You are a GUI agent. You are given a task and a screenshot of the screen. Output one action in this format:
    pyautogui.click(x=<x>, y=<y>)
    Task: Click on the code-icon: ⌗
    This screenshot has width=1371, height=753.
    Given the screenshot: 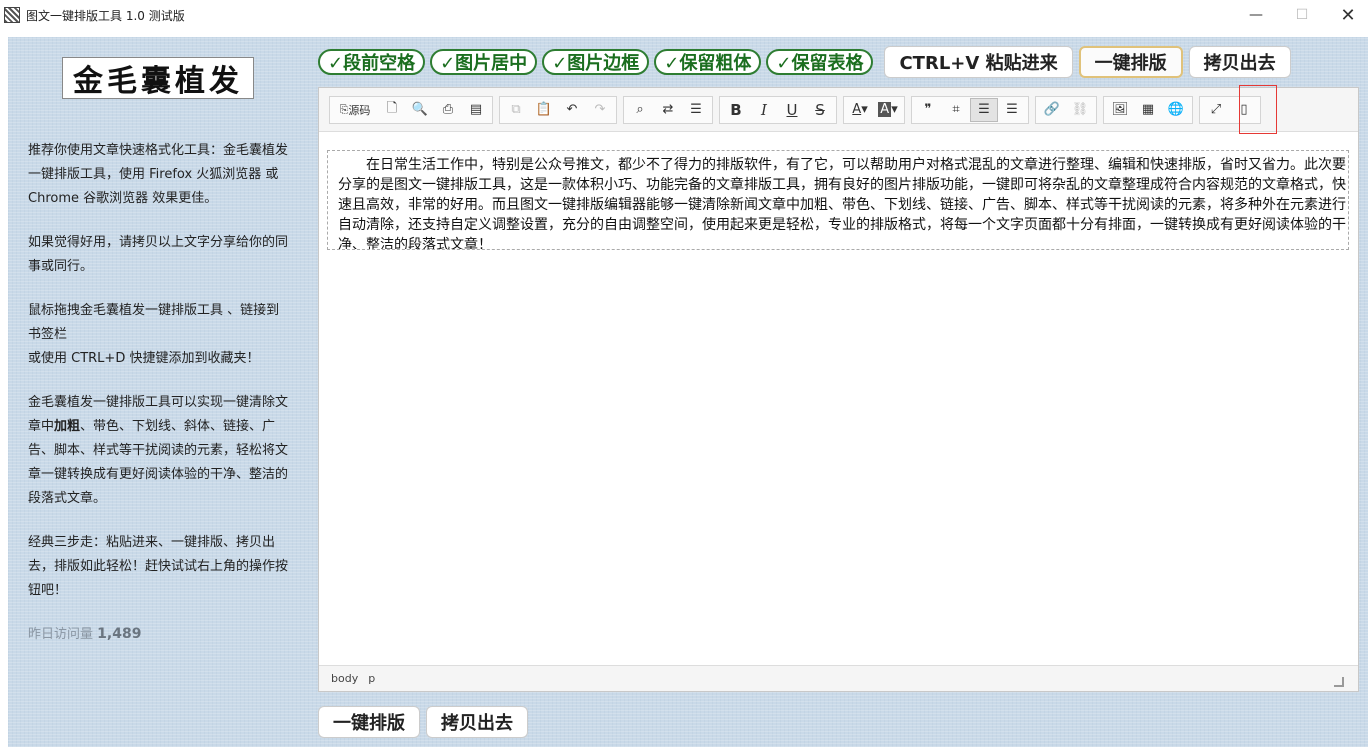 What is the action you would take?
    pyautogui.click(x=956, y=110)
    